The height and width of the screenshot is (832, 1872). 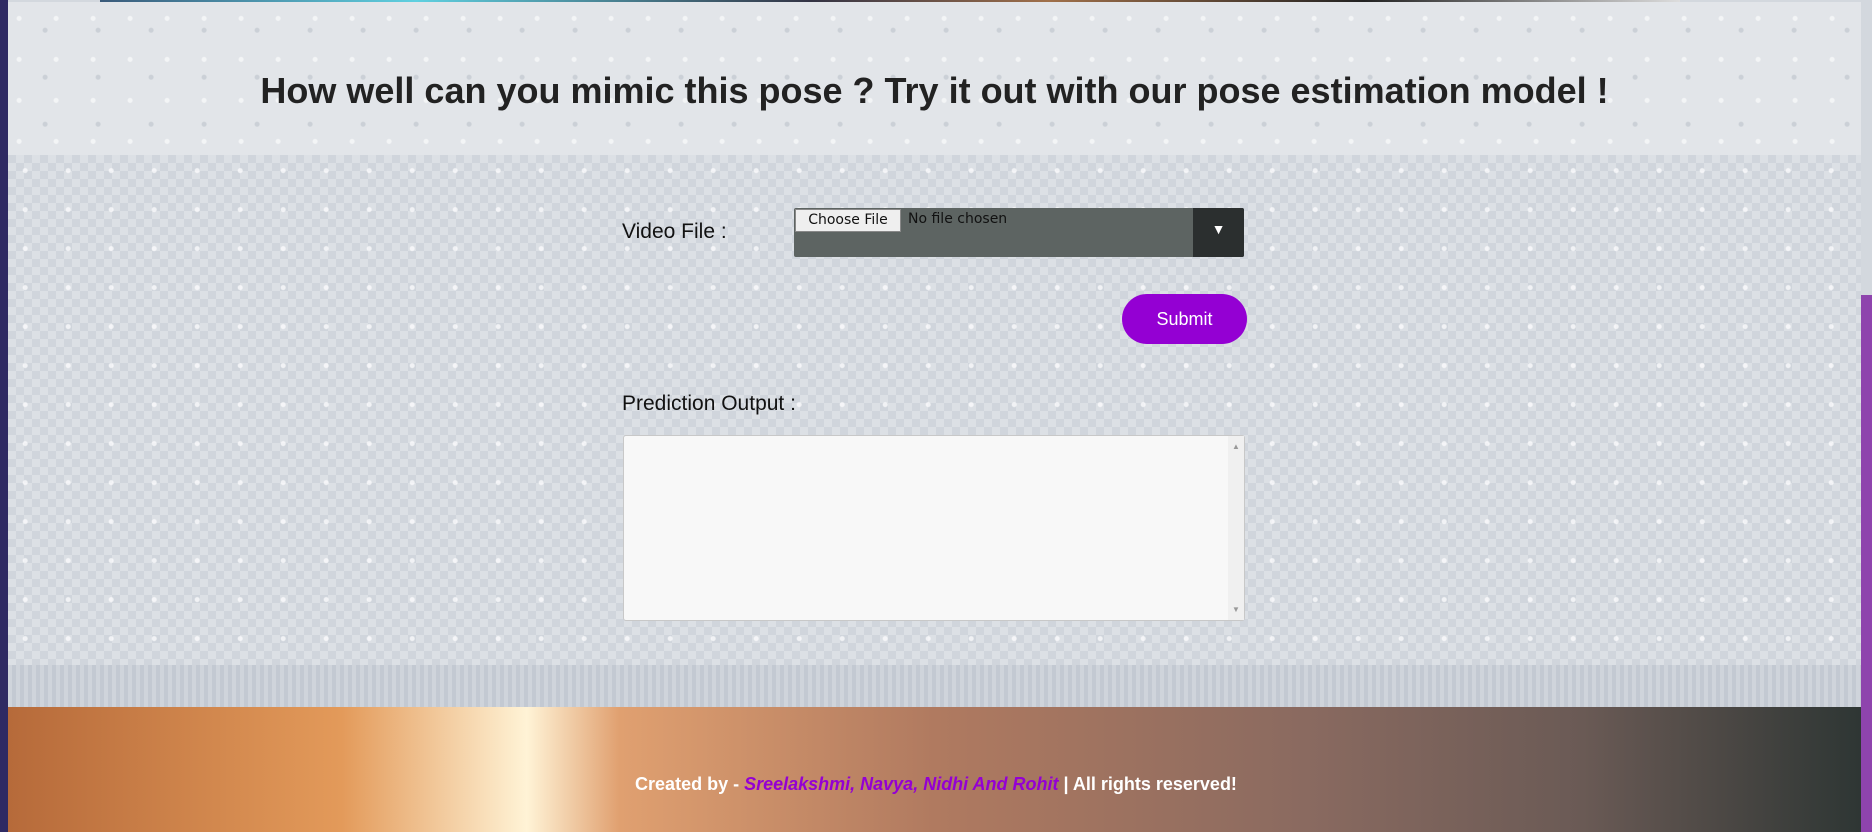 What do you see at coordinates (1218, 232) in the screenshot?
I see `dropdown-arrow-icon: ▼` at bounding box center [1218, 232].